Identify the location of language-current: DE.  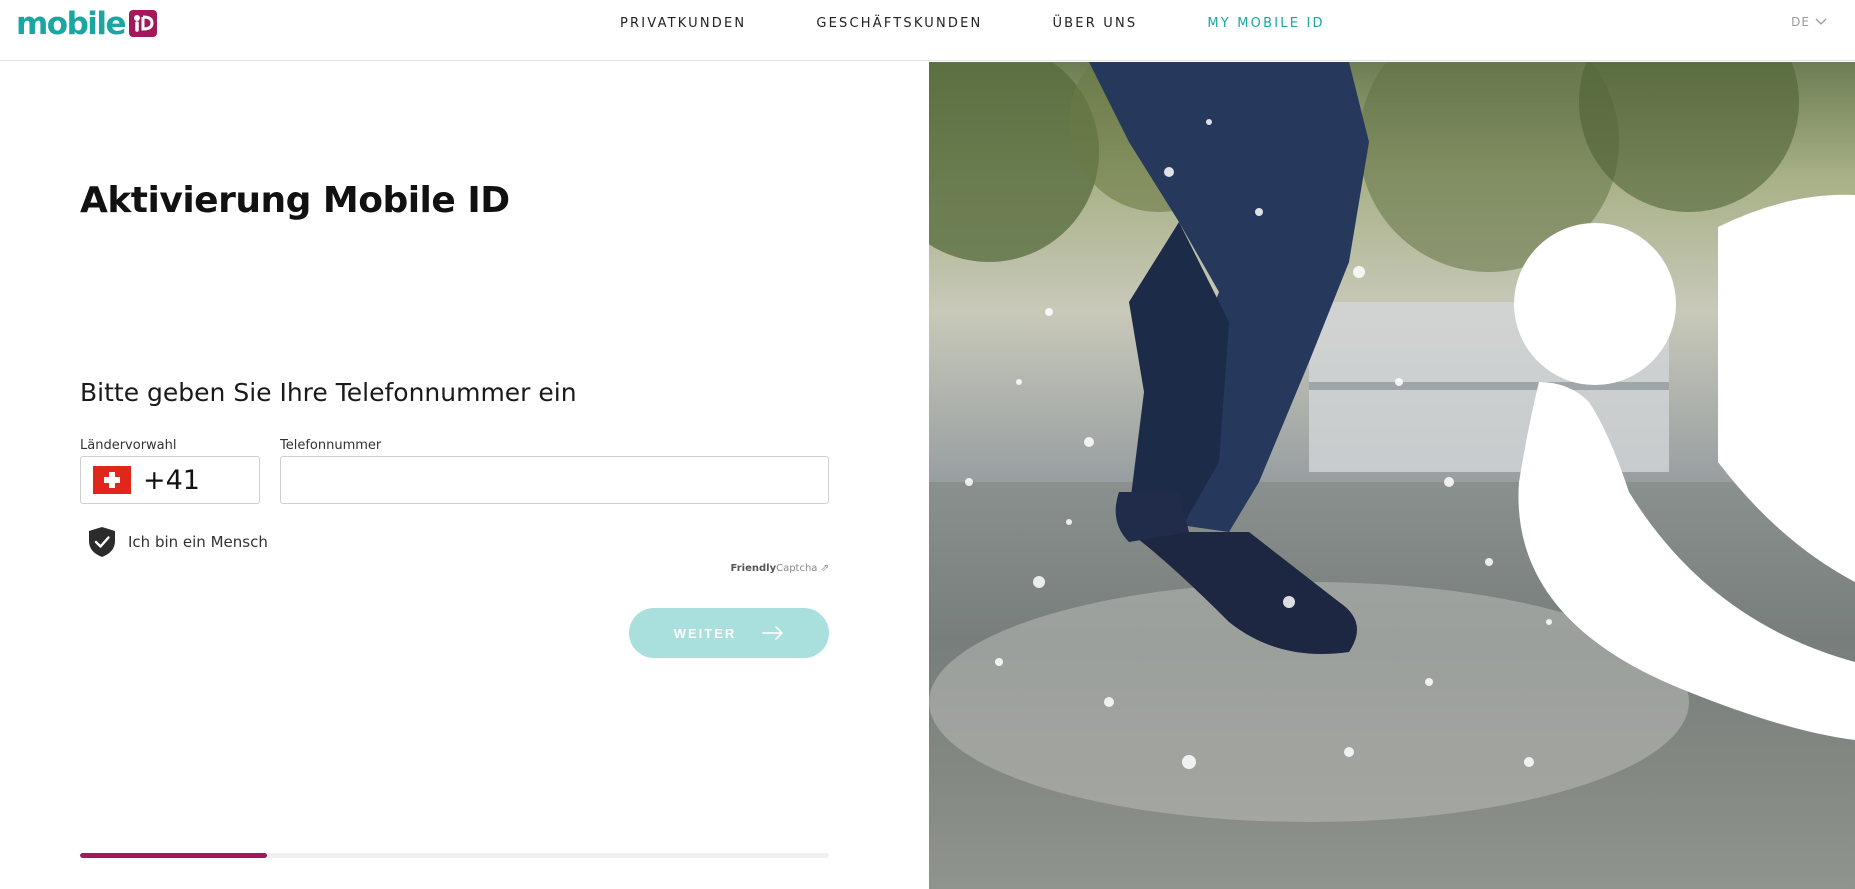
(1800, 22).